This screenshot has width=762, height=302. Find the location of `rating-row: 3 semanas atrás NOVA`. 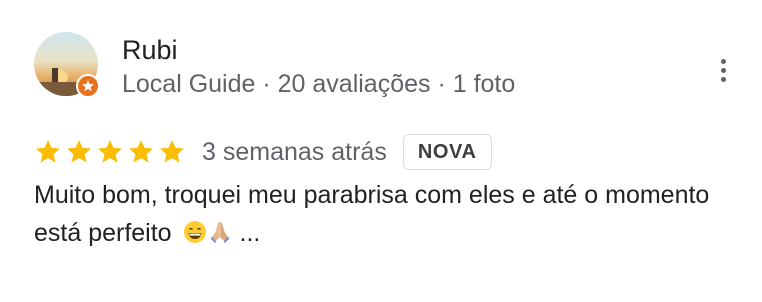

rating-row: 3 semanas atrás NOVA is located at coordinates (263, 152).